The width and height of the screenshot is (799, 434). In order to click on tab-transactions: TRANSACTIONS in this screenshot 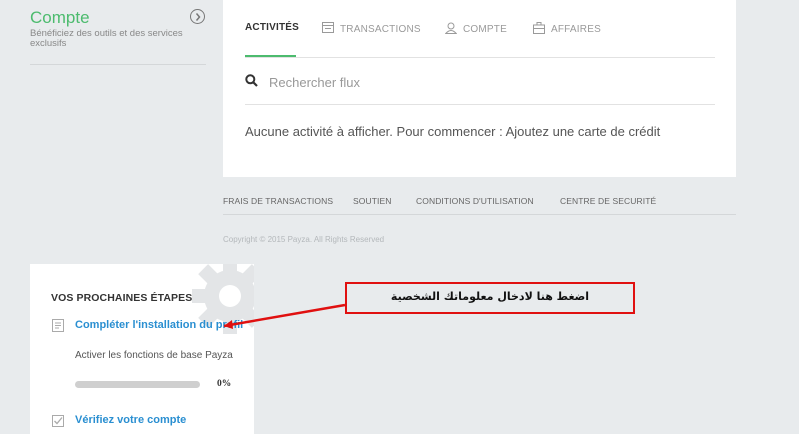, I will do `click(371, 29)`.